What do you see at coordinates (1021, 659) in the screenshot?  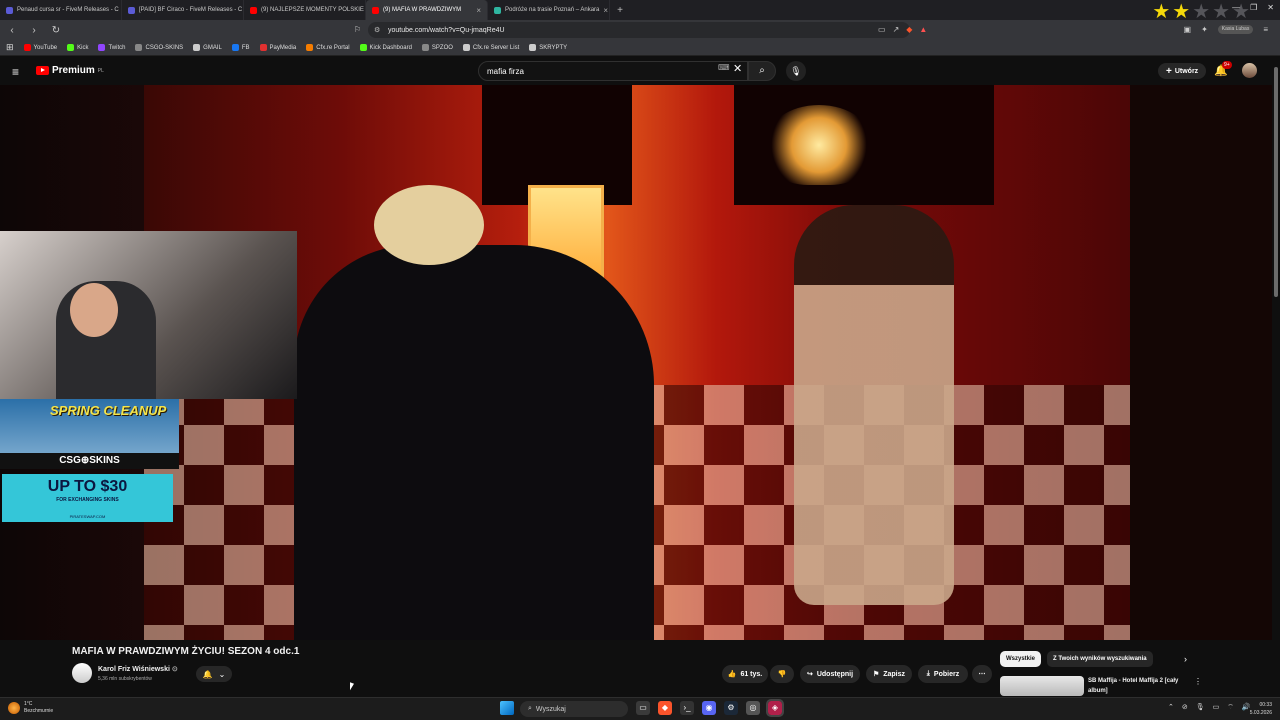 I see `filter-chip: Wszystkie` at bounding box center [1021, 659].